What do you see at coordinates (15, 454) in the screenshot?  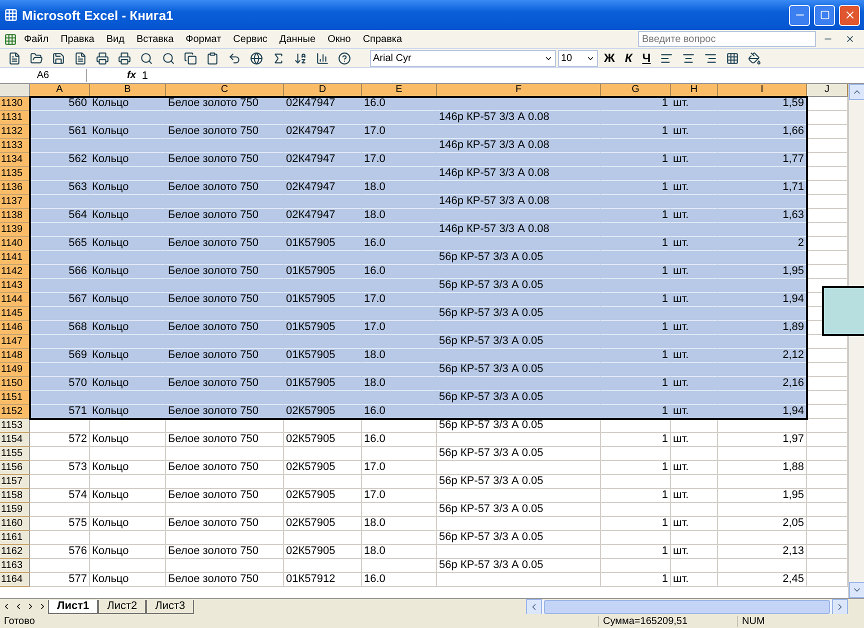 I see `row-header: 1155` at bounding box center [15, 454].